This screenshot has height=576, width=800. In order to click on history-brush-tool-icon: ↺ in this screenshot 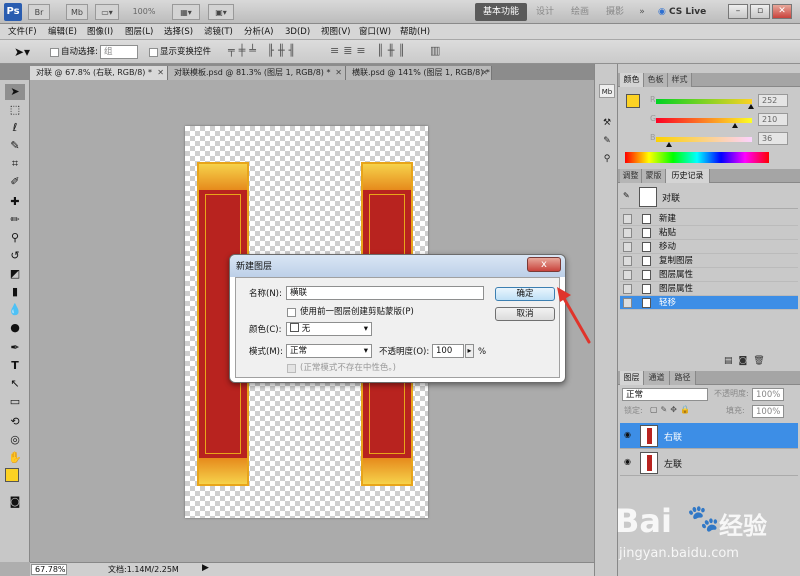, I will do `click(15, 256)`.